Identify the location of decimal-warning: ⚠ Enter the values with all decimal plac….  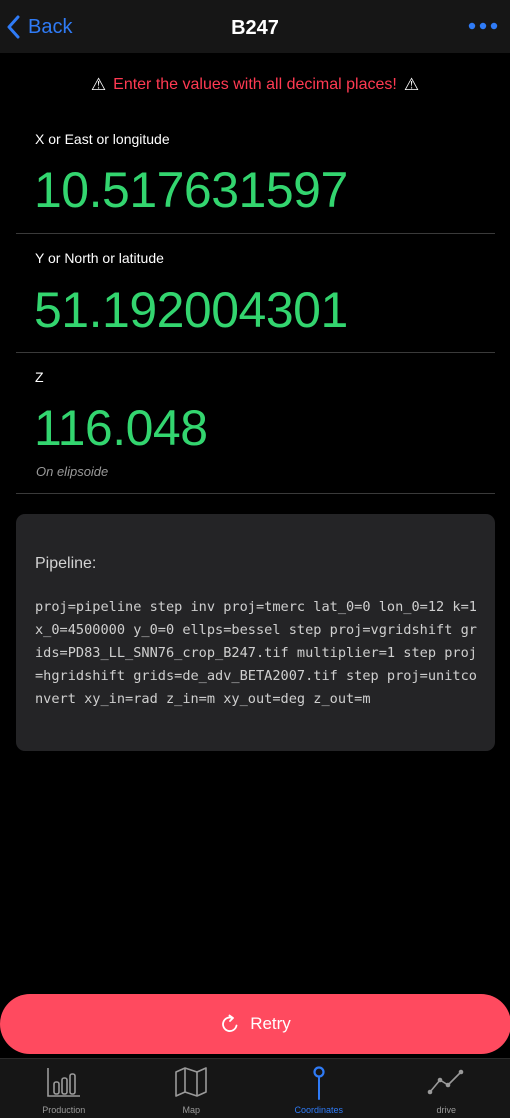
(255, 85).